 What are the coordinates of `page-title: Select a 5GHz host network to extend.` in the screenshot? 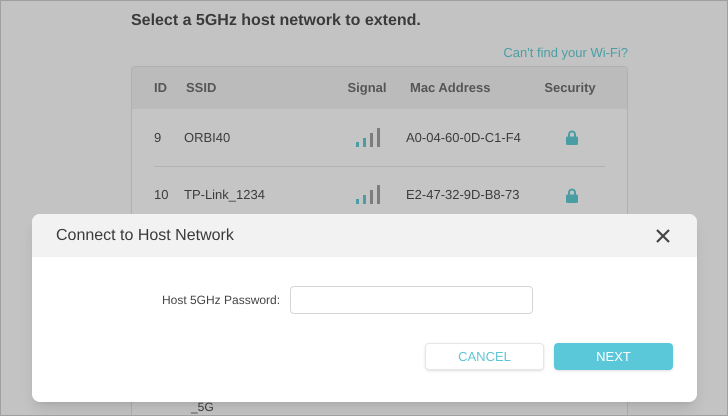 It's located at (276, 21).